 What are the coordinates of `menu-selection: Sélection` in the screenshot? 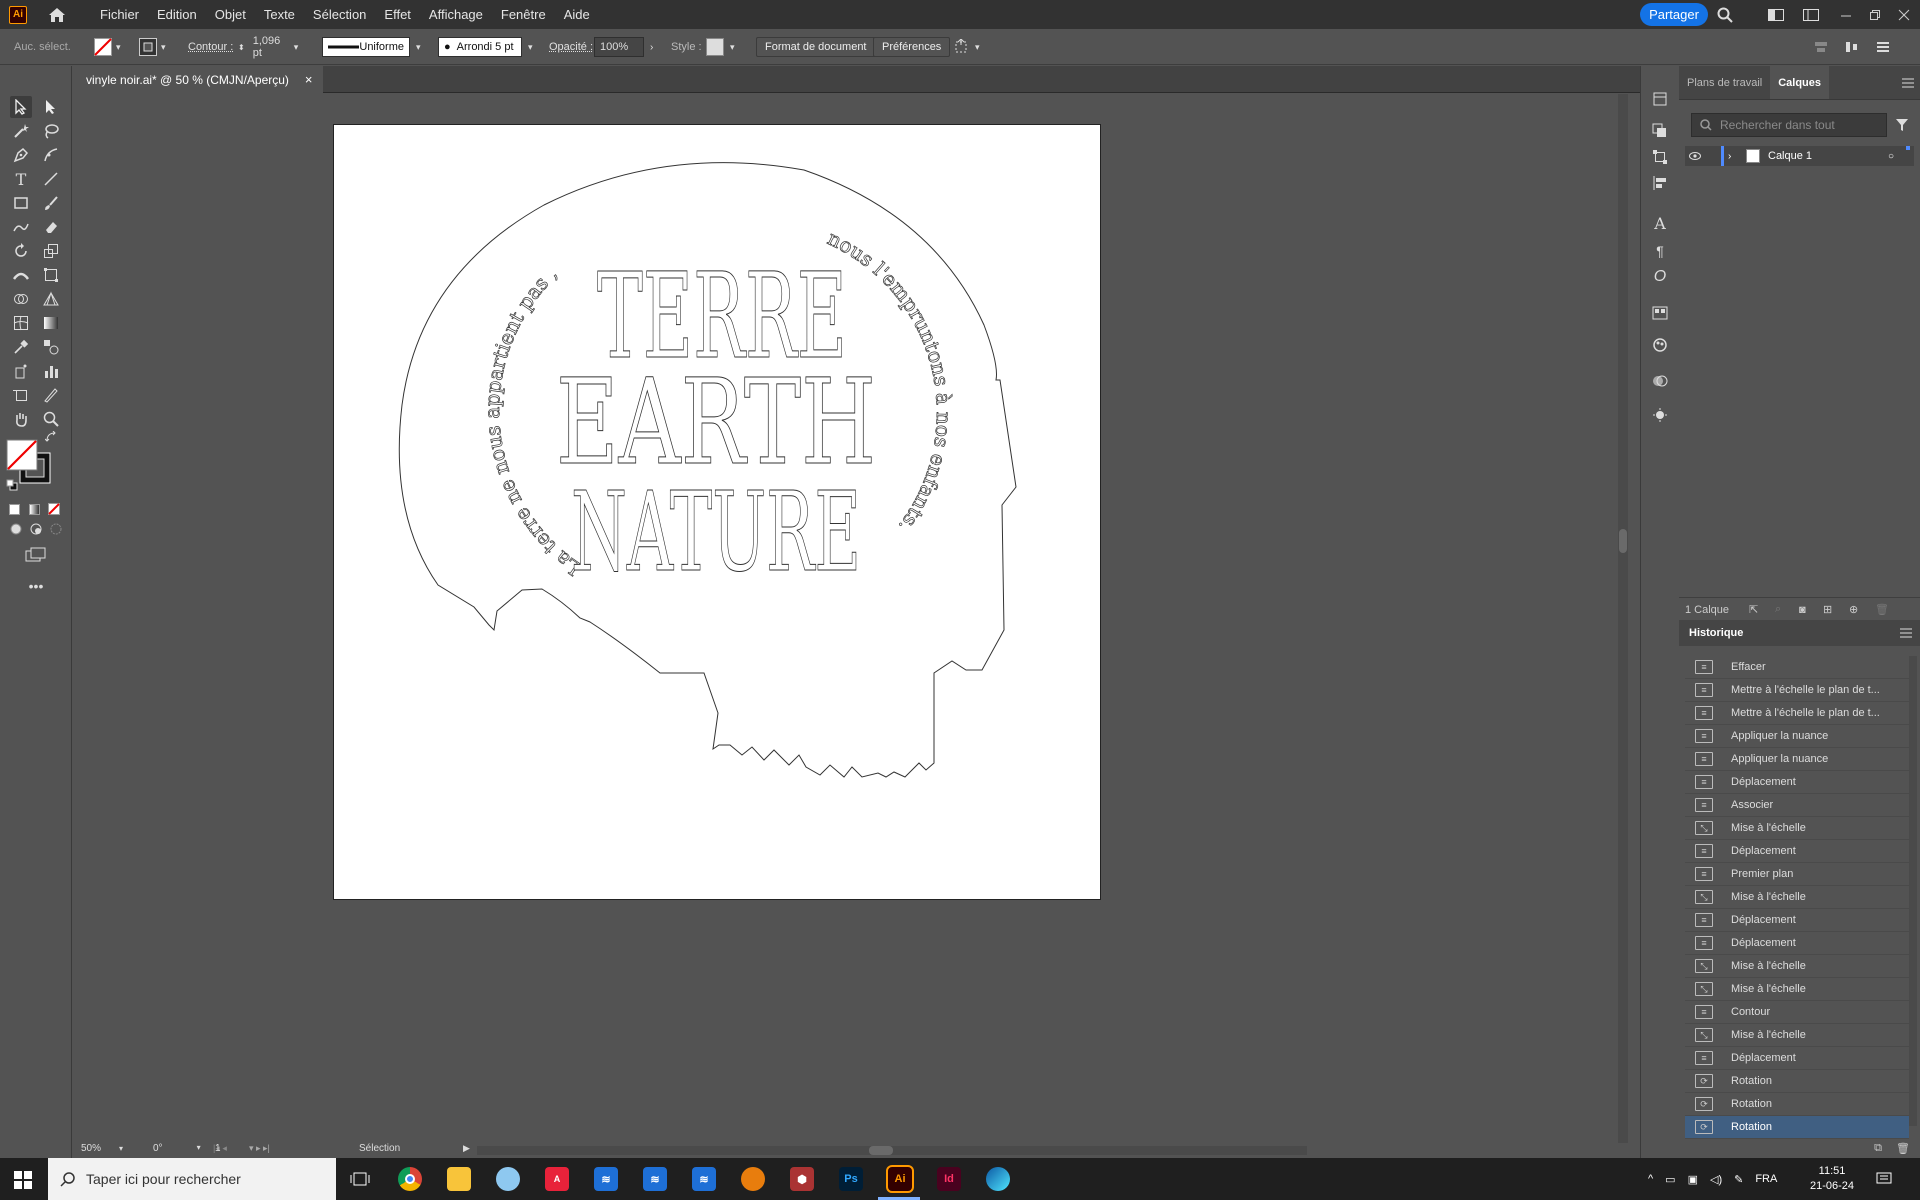 It's located at (339, 14).